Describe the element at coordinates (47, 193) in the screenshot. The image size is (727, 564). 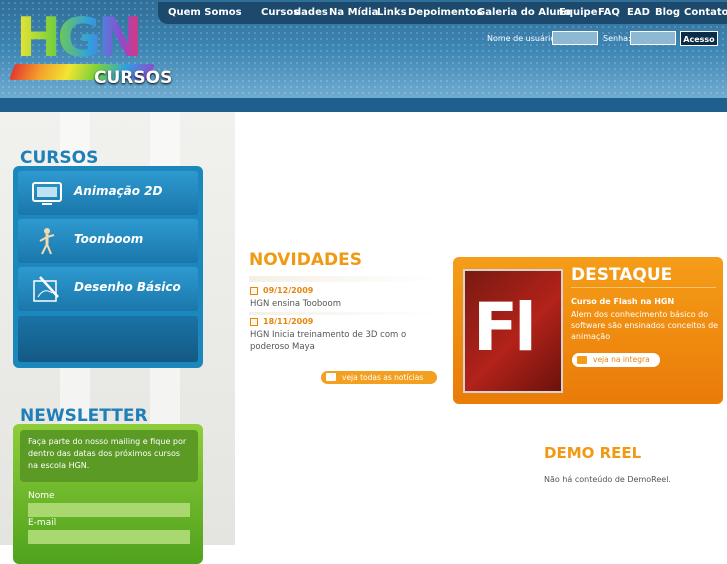
I see `tv-icon` at that location.